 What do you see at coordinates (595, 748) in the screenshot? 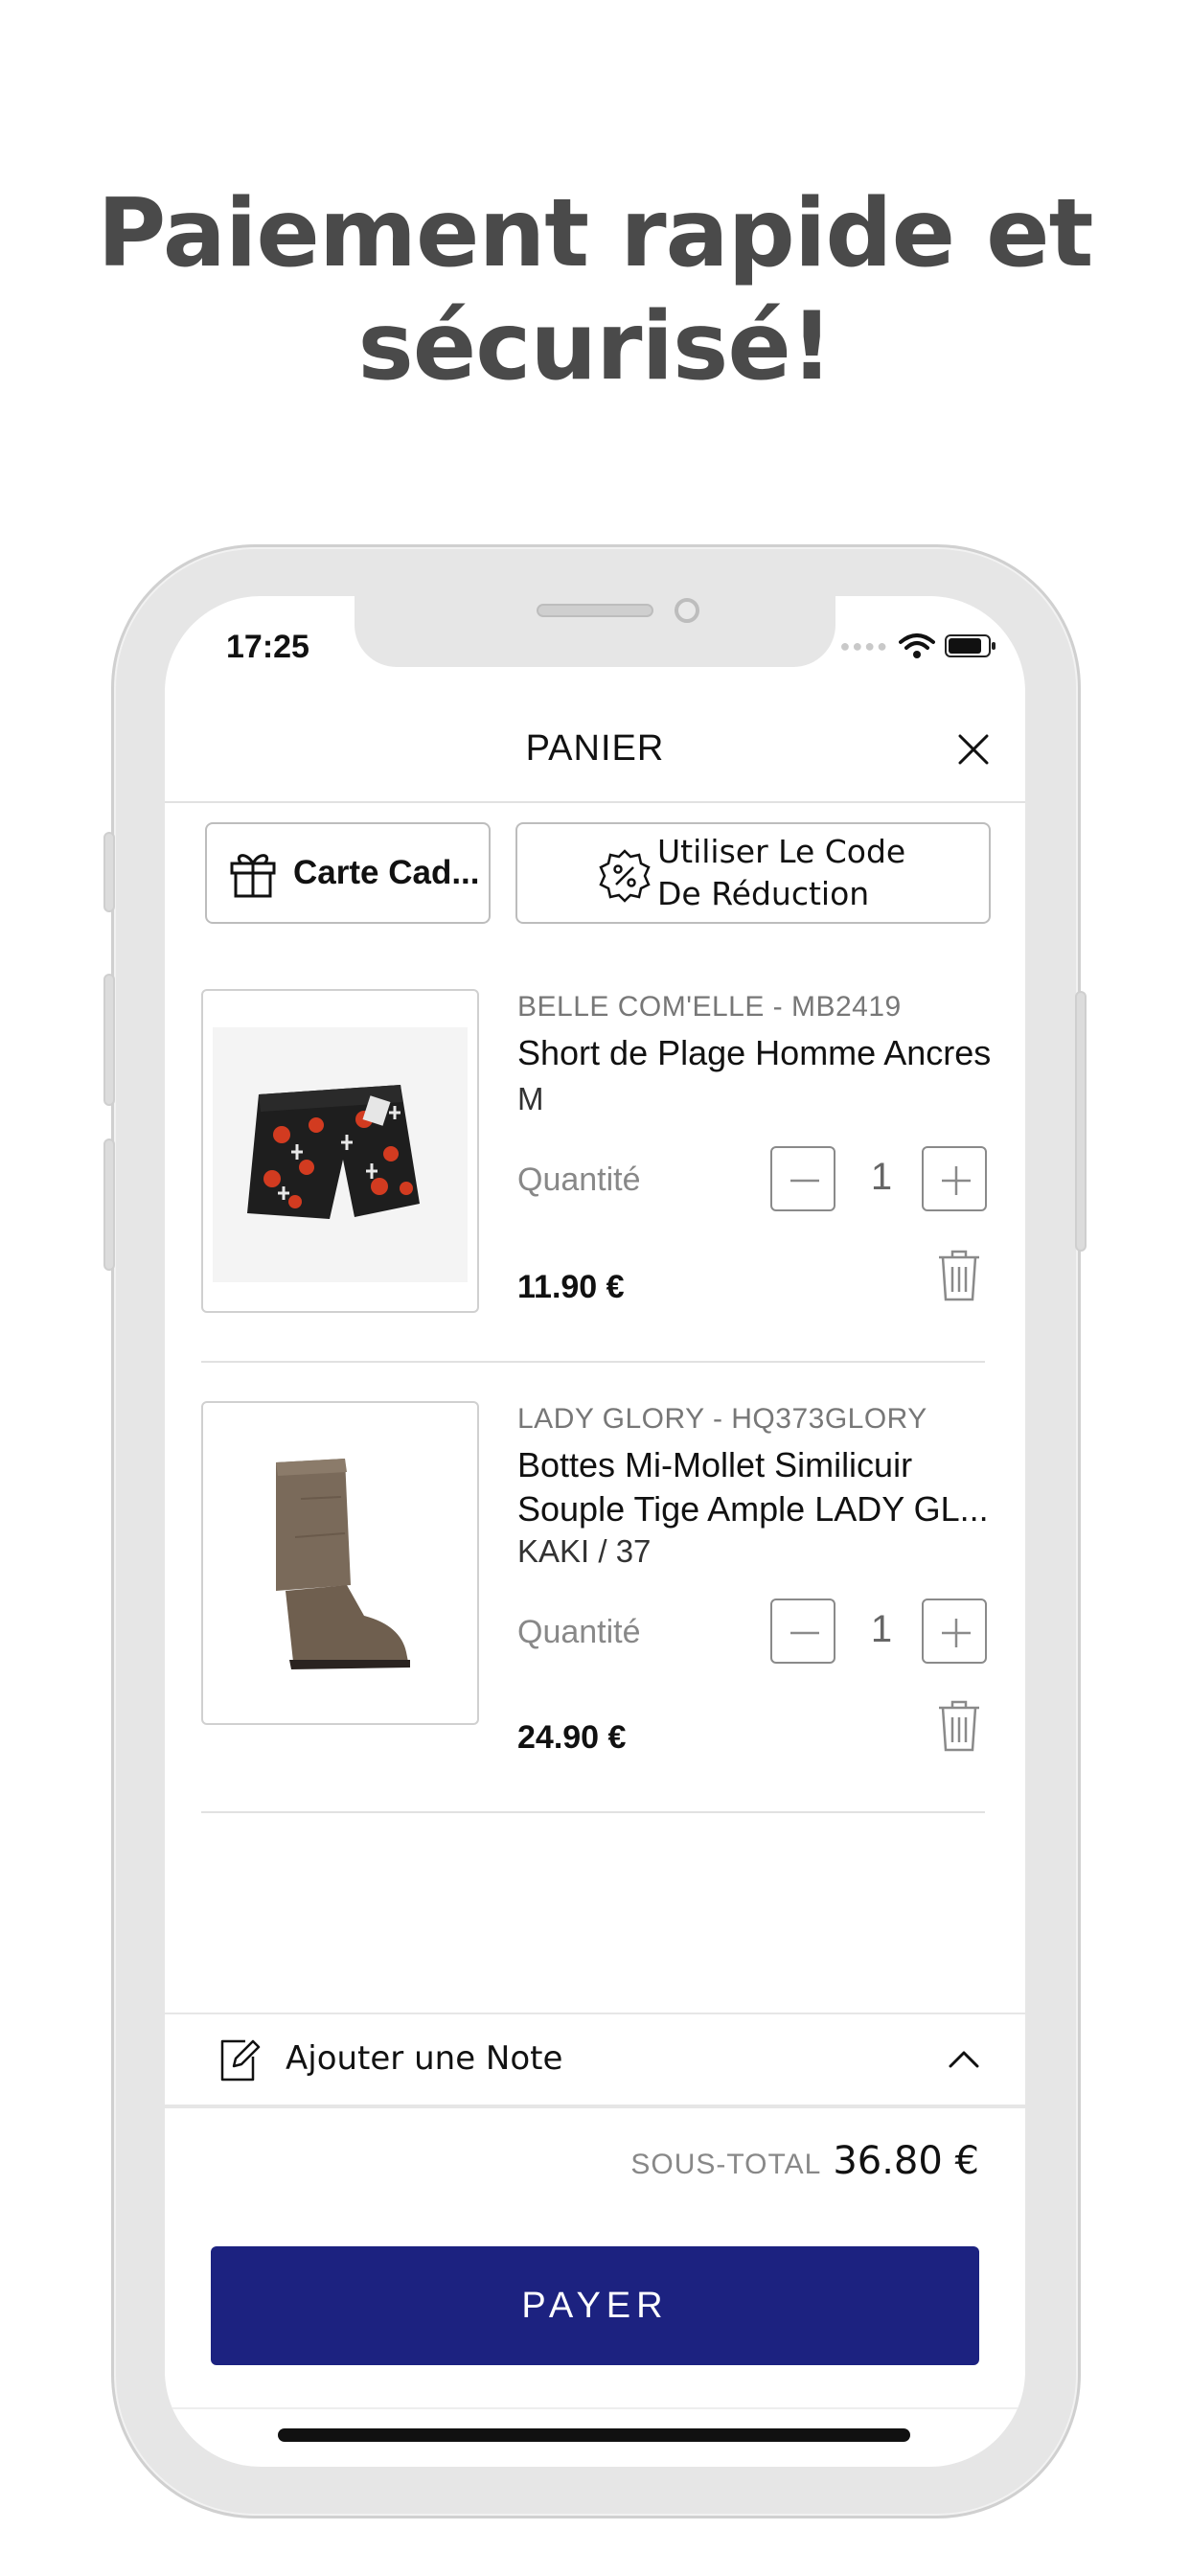
I see `page-title: PANIER` at bounding box center [595, 748].